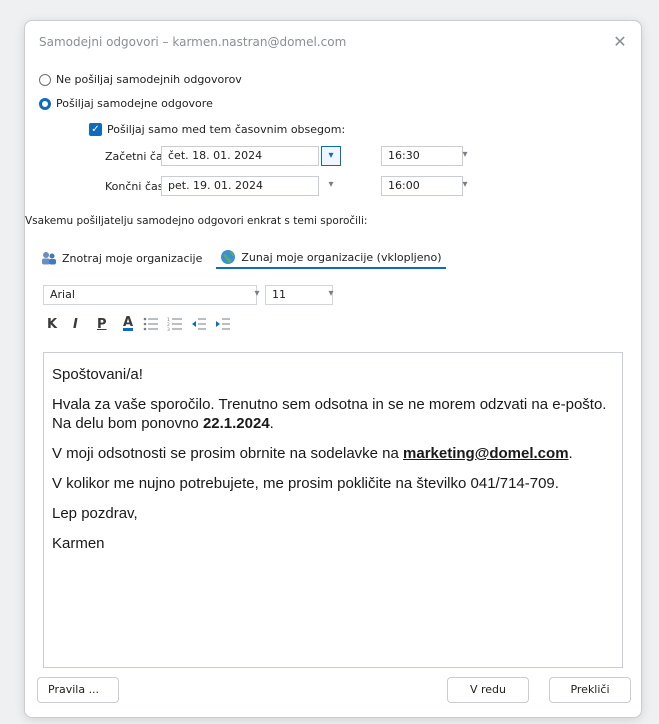 The image size is (659, 724). What do you see at coordinates (95, 129) in the screenshot?
I see `checkbox-checked-icon: ✓` at bounding box center [95, 129].